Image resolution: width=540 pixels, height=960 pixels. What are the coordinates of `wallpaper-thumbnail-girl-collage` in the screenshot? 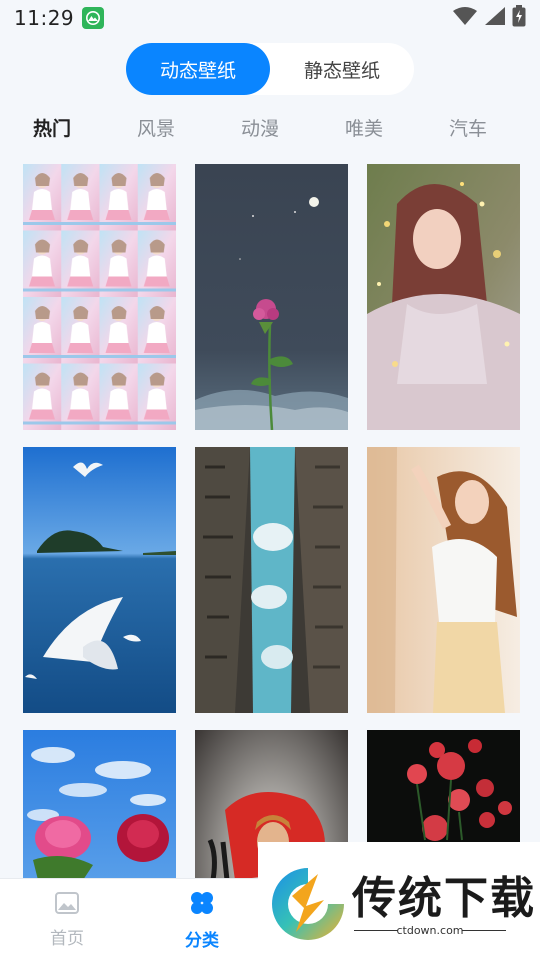 It's located at (99, 297).